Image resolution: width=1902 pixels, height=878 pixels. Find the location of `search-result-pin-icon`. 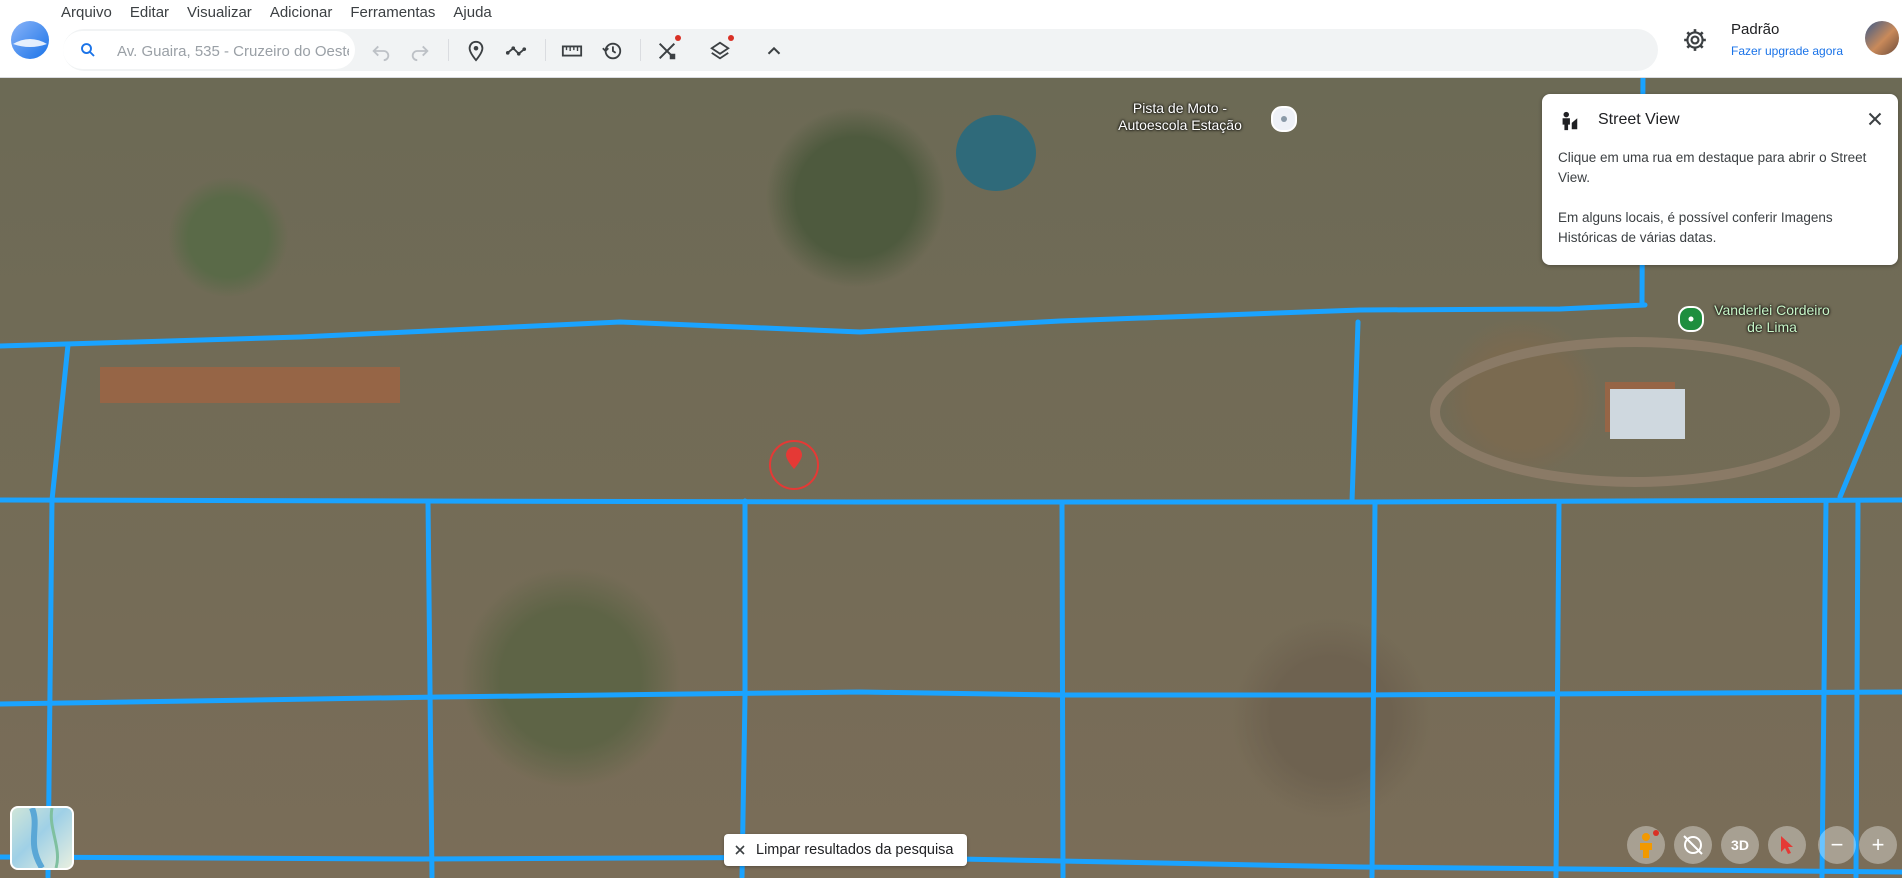

search-result-pin-icon is located at coordinates (794, 458).